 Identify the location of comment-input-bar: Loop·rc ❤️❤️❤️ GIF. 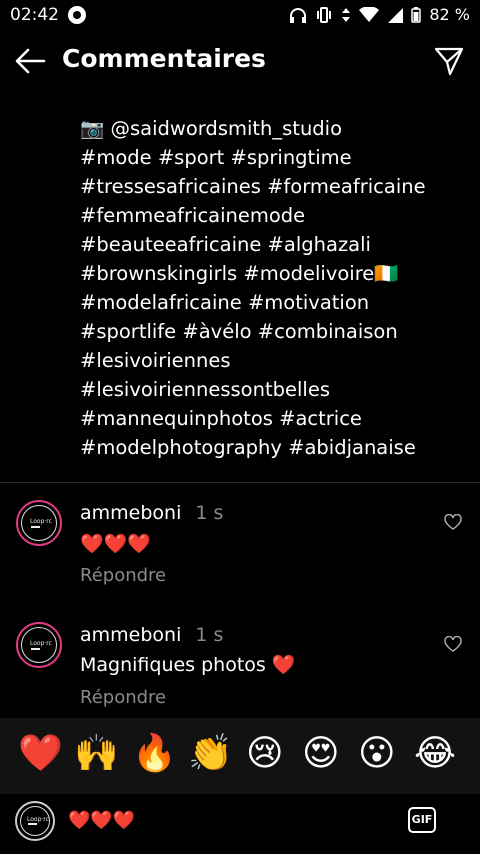
(240, 824).